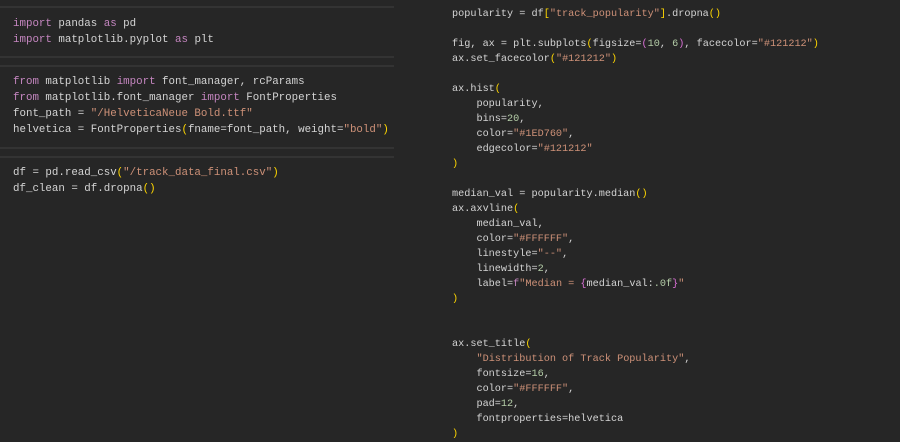 Image resolution: width=900 pixels, height=442 pixels. Describe the element at coordinates (635, 344) in the screenshot. I see `code-line: ax.set_title(` at that location.